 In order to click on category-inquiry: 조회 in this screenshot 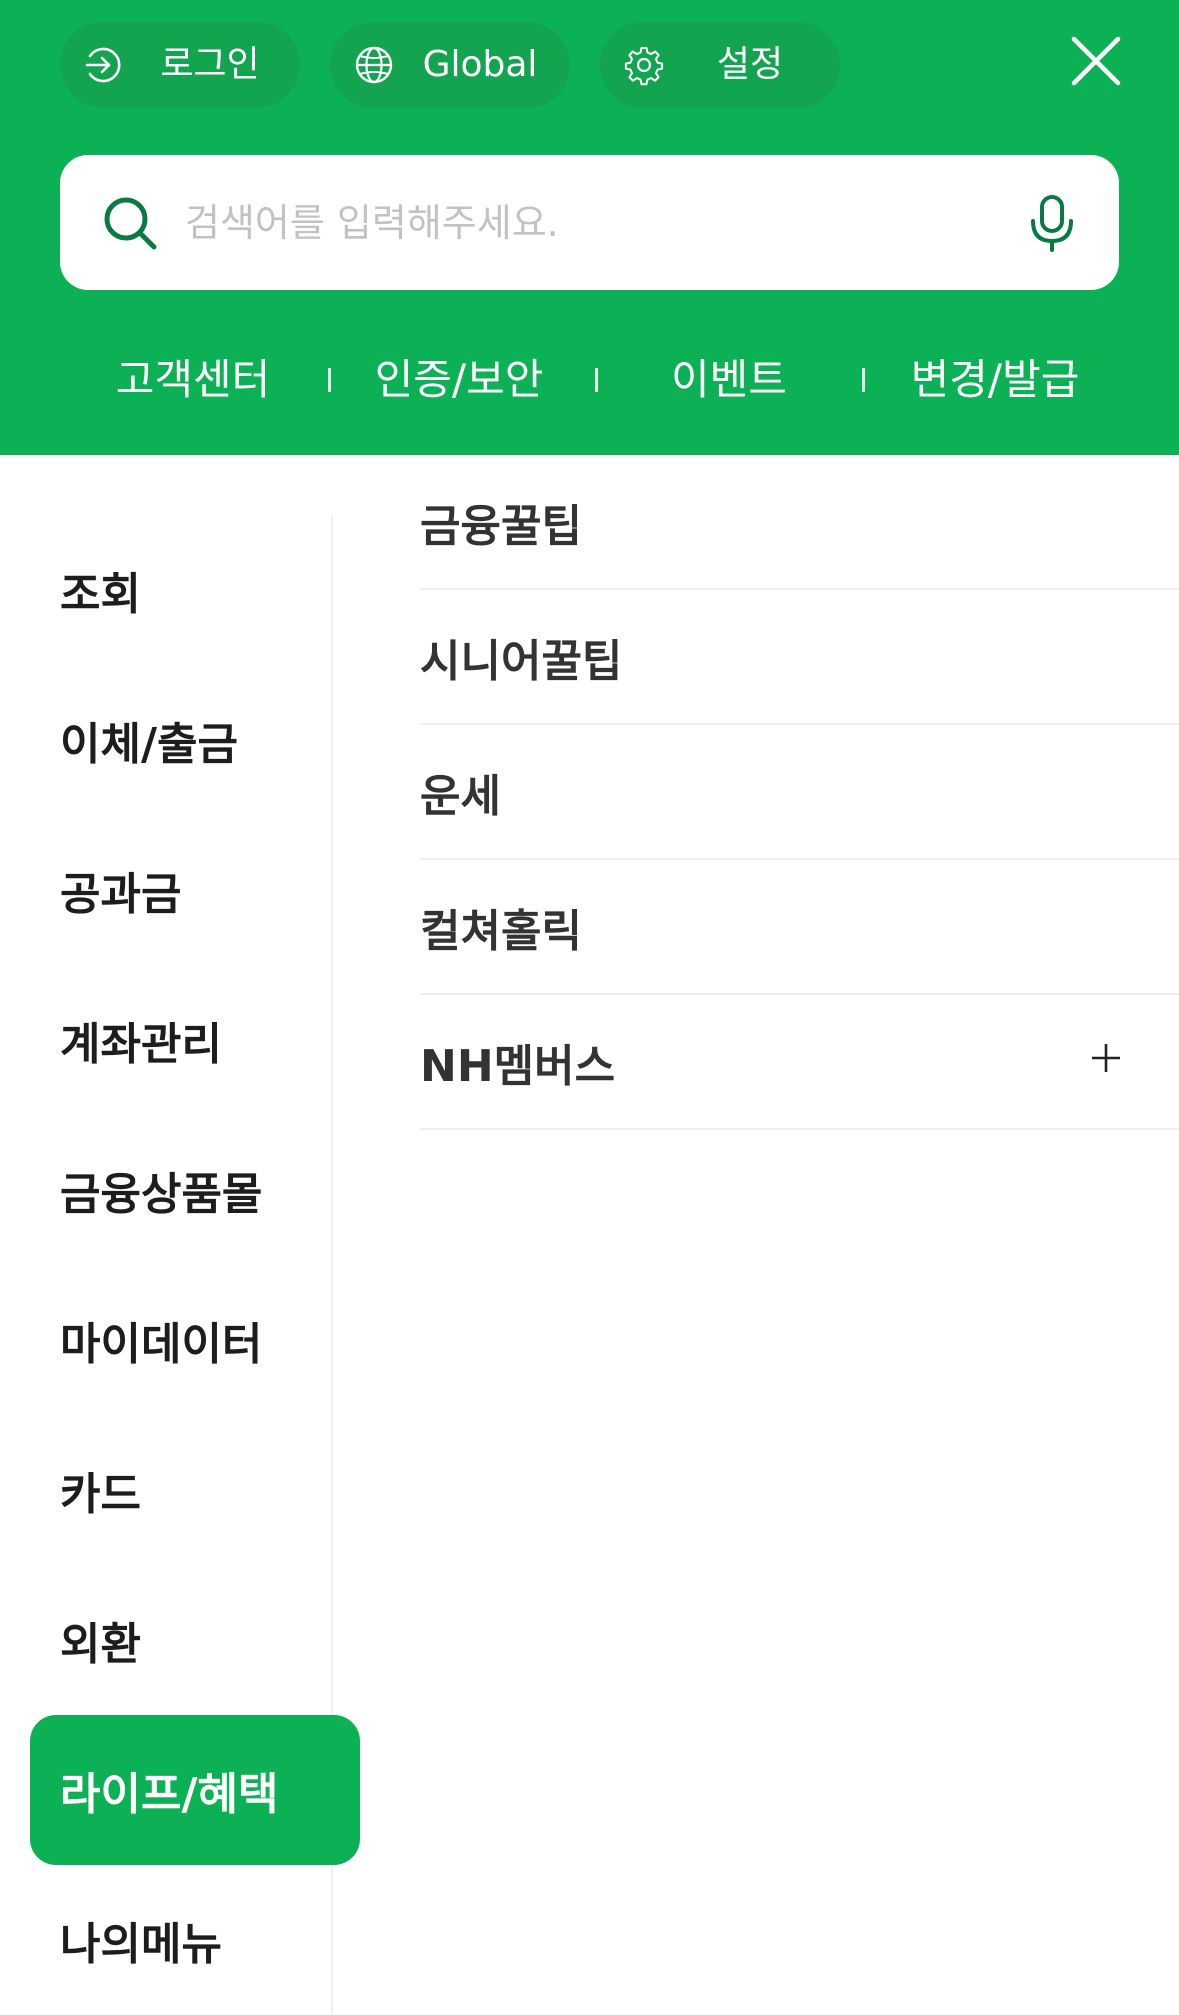, I will do `click(195, 590)`.